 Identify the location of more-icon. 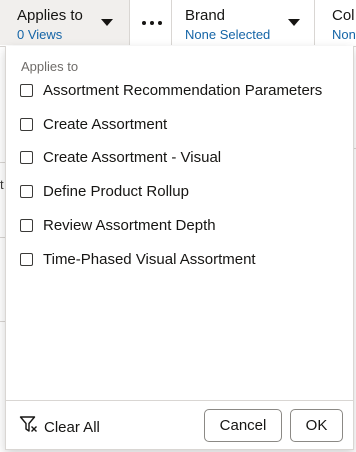
(152, 23).